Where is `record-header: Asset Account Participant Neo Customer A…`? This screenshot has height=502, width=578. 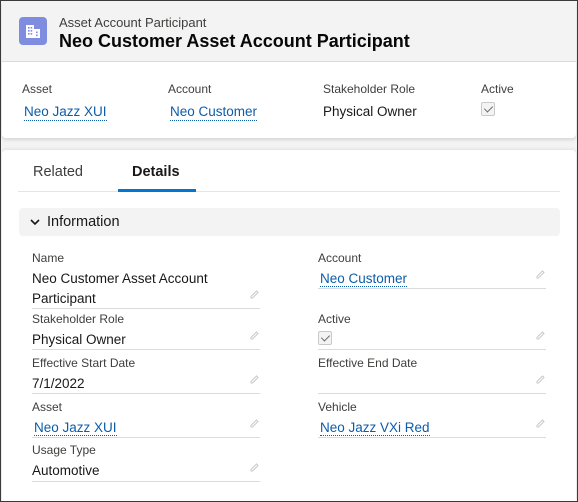 record-header: Asset Account Participant Neo Customer A… is located at coordinates (289, 32).